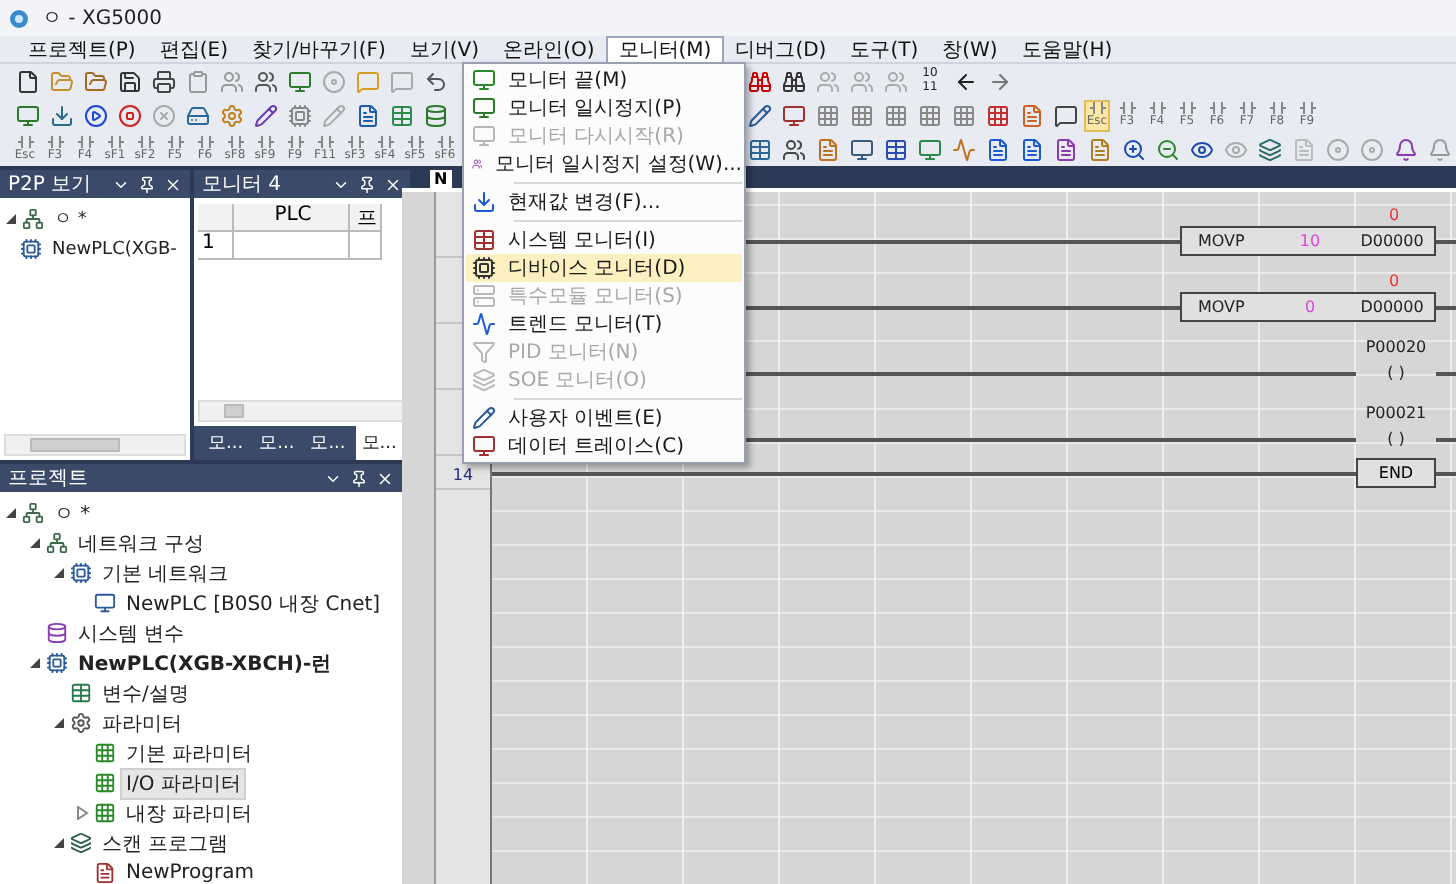  I want to click on monitor-value: 0, so click(1394, 215).